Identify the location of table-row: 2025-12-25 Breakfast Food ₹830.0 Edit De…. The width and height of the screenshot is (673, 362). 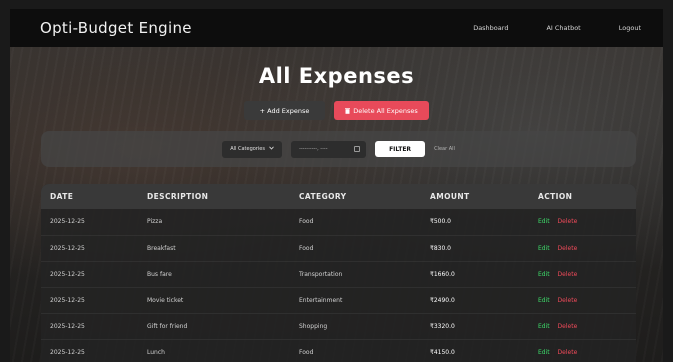
(338, 248).